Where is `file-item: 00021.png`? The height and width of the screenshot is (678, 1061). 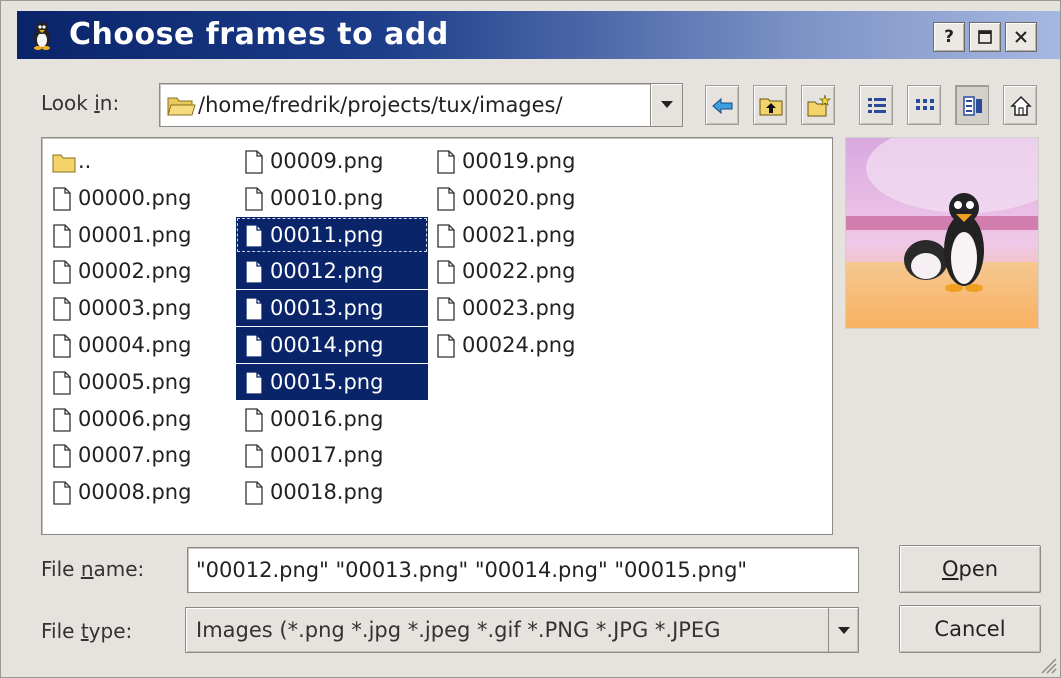 file-item: 00021.png is located at coordinates (518, 235).